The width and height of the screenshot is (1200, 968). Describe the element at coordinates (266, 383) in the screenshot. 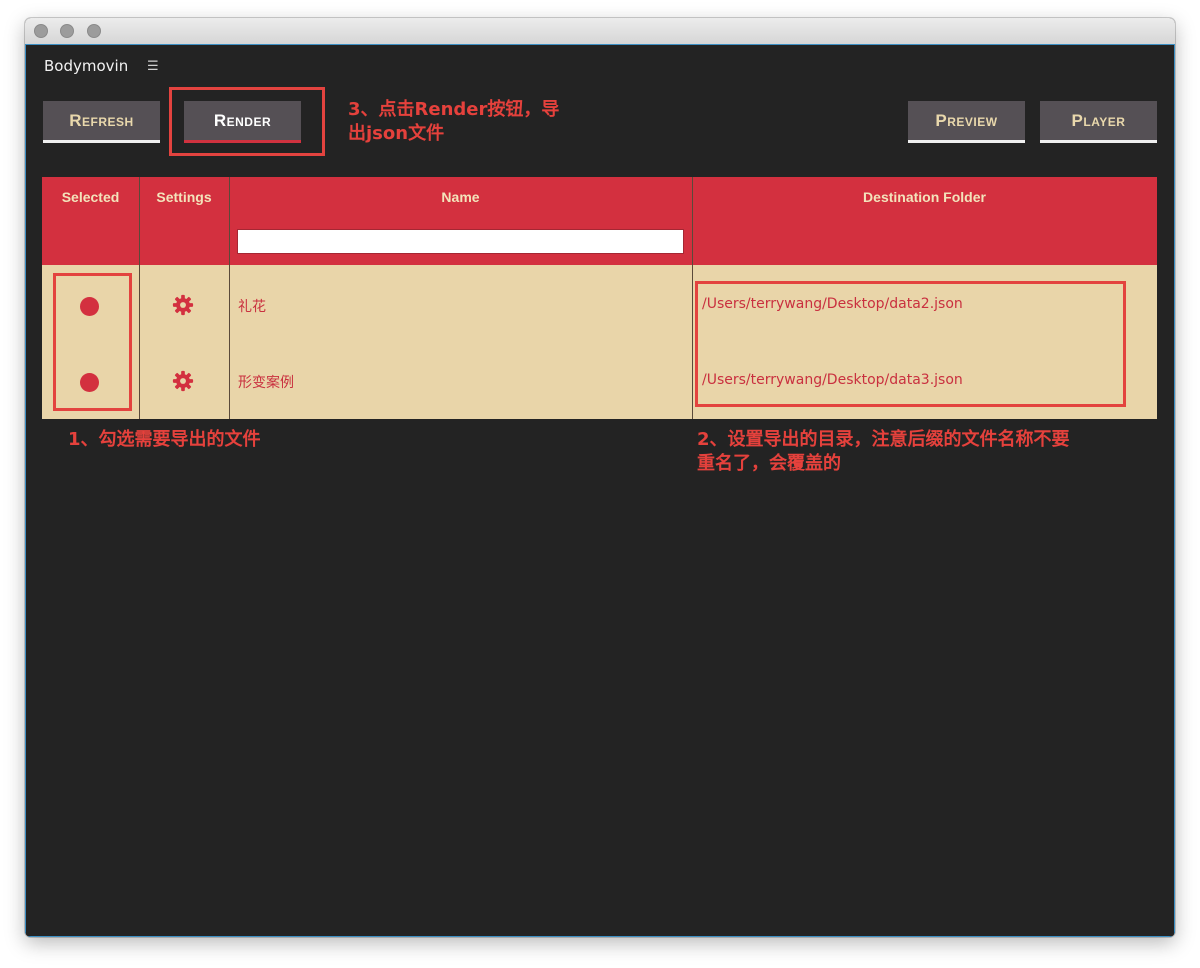

I see `row-name: 形变案例` at that location.